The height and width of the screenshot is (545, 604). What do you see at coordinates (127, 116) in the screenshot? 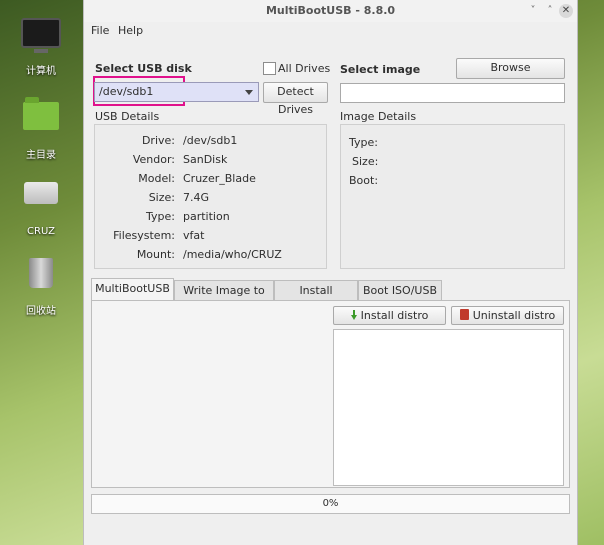
I see `usb-details-title: USB Details` at bounding box center [127, 116].